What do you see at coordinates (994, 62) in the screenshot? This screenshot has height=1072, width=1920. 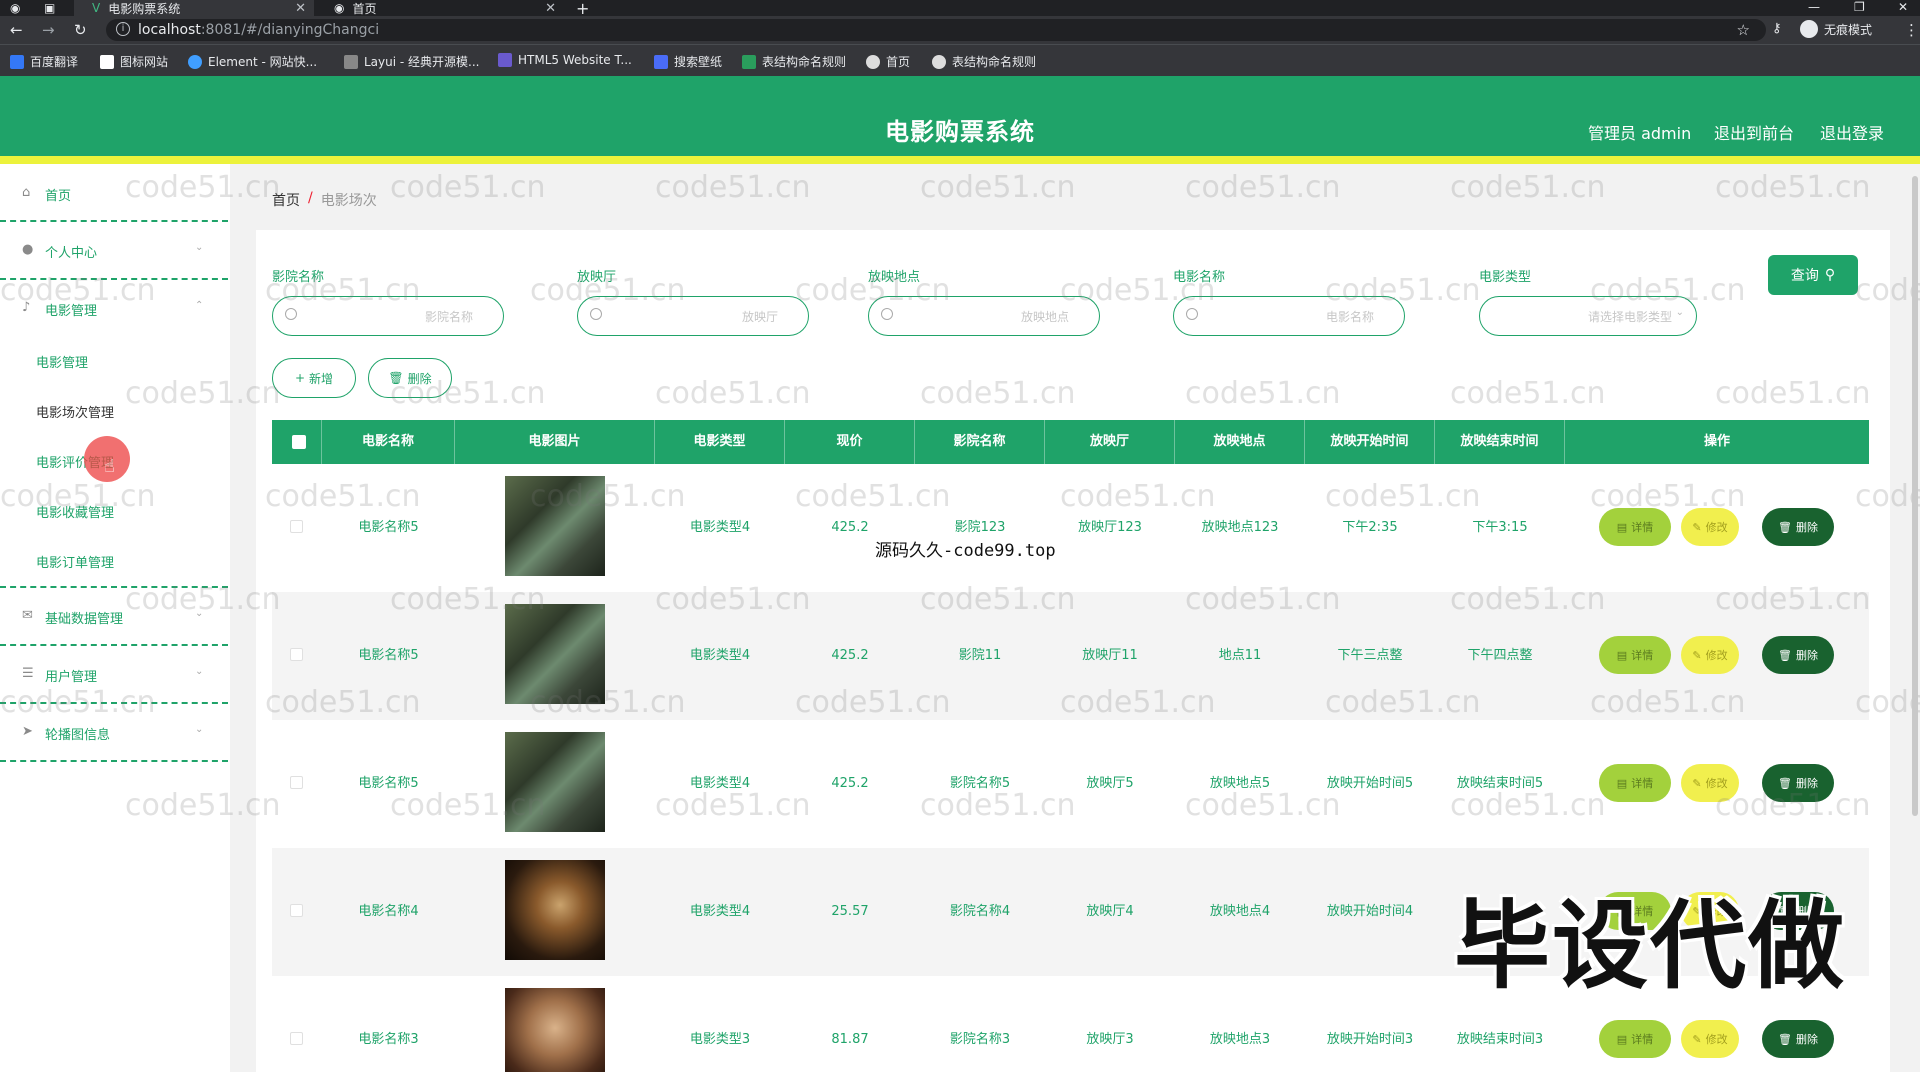 I see `bookmark-label: 表结构命名规则` at bounding box center [994, 62].